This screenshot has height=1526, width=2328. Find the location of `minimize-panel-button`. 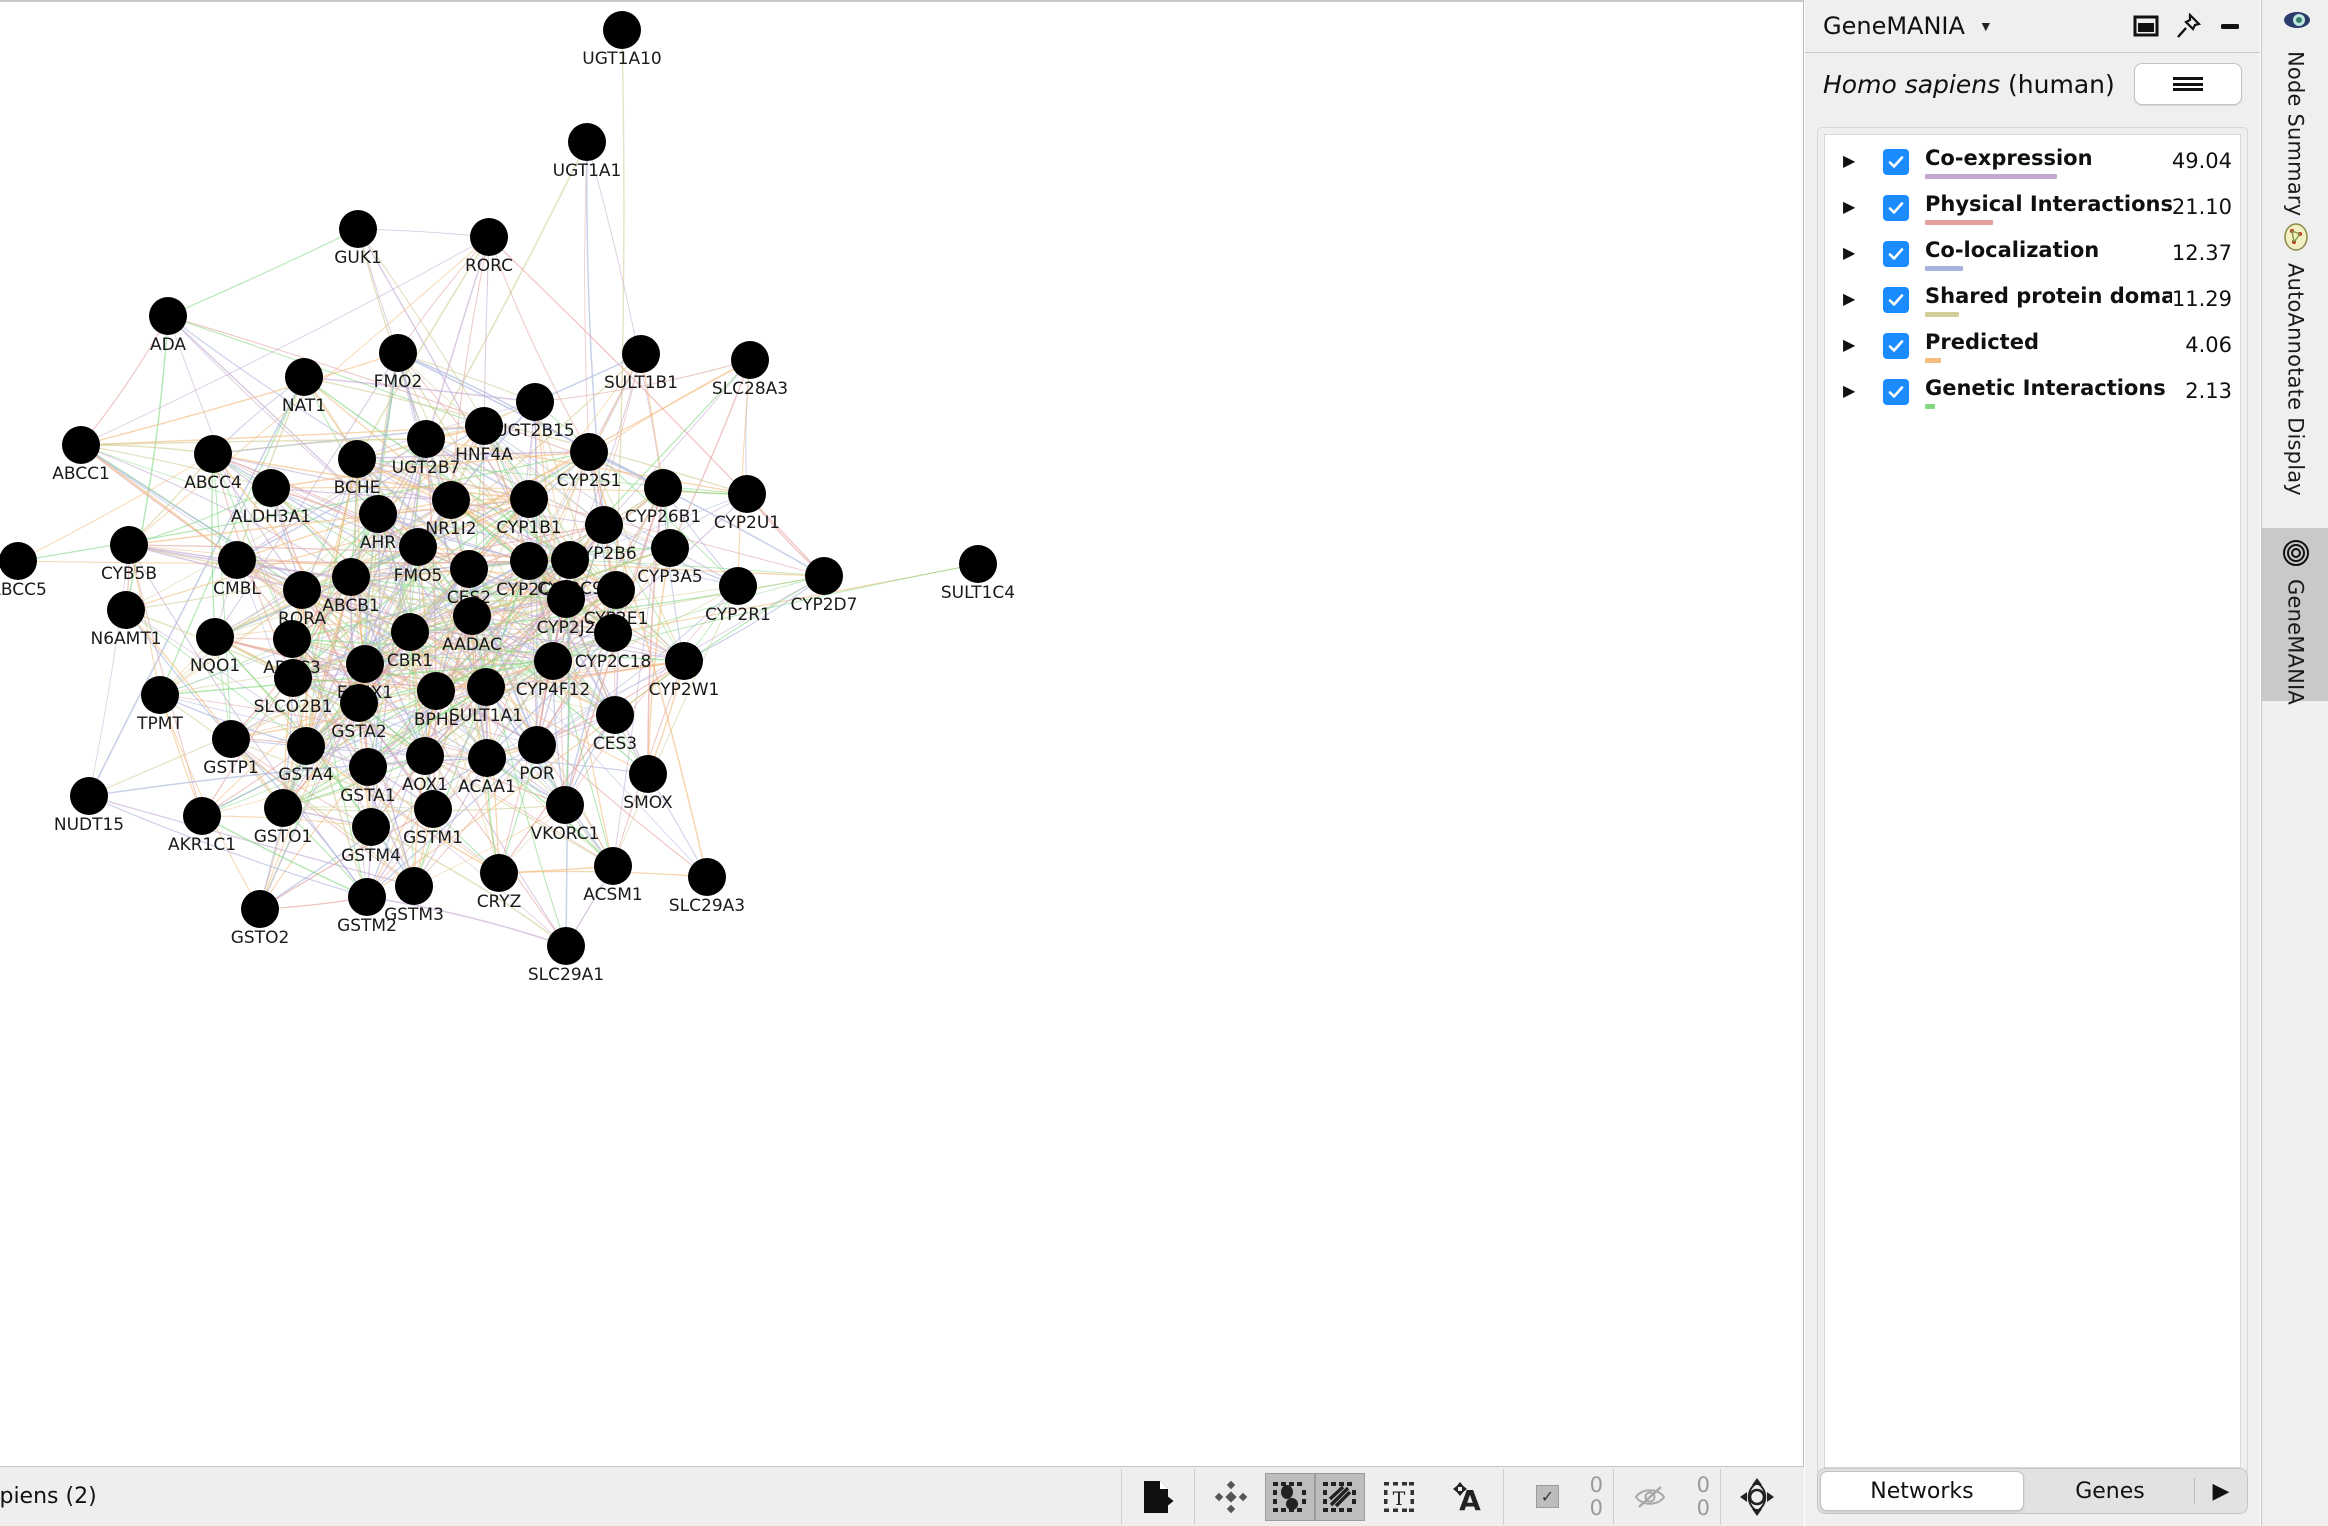

minimize-panel-button is located at coordinates (2230, 26).